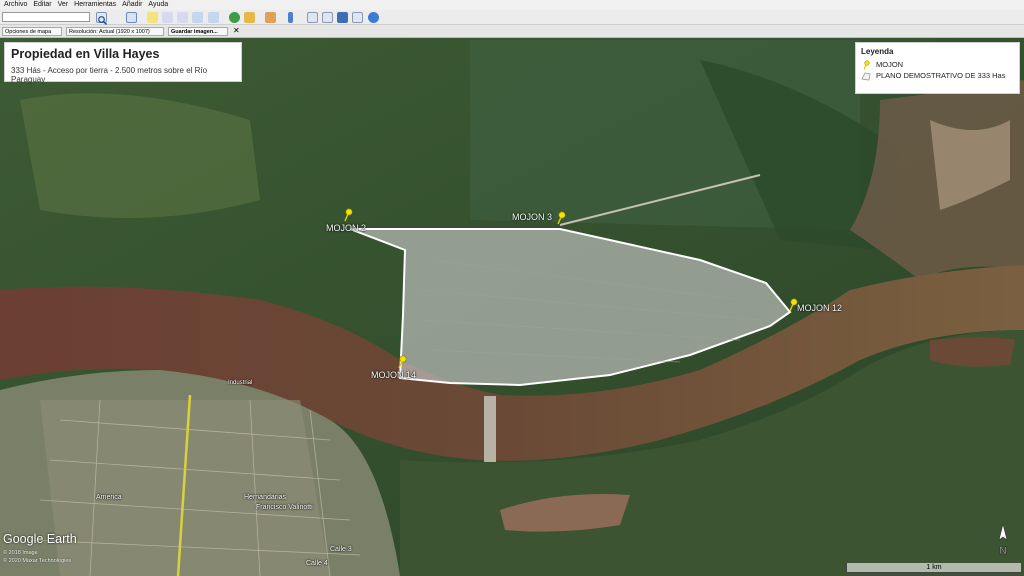  Describe the element at coordinates (63, 5) in the screenshot. I see `menu-ver: Ver` at that location.